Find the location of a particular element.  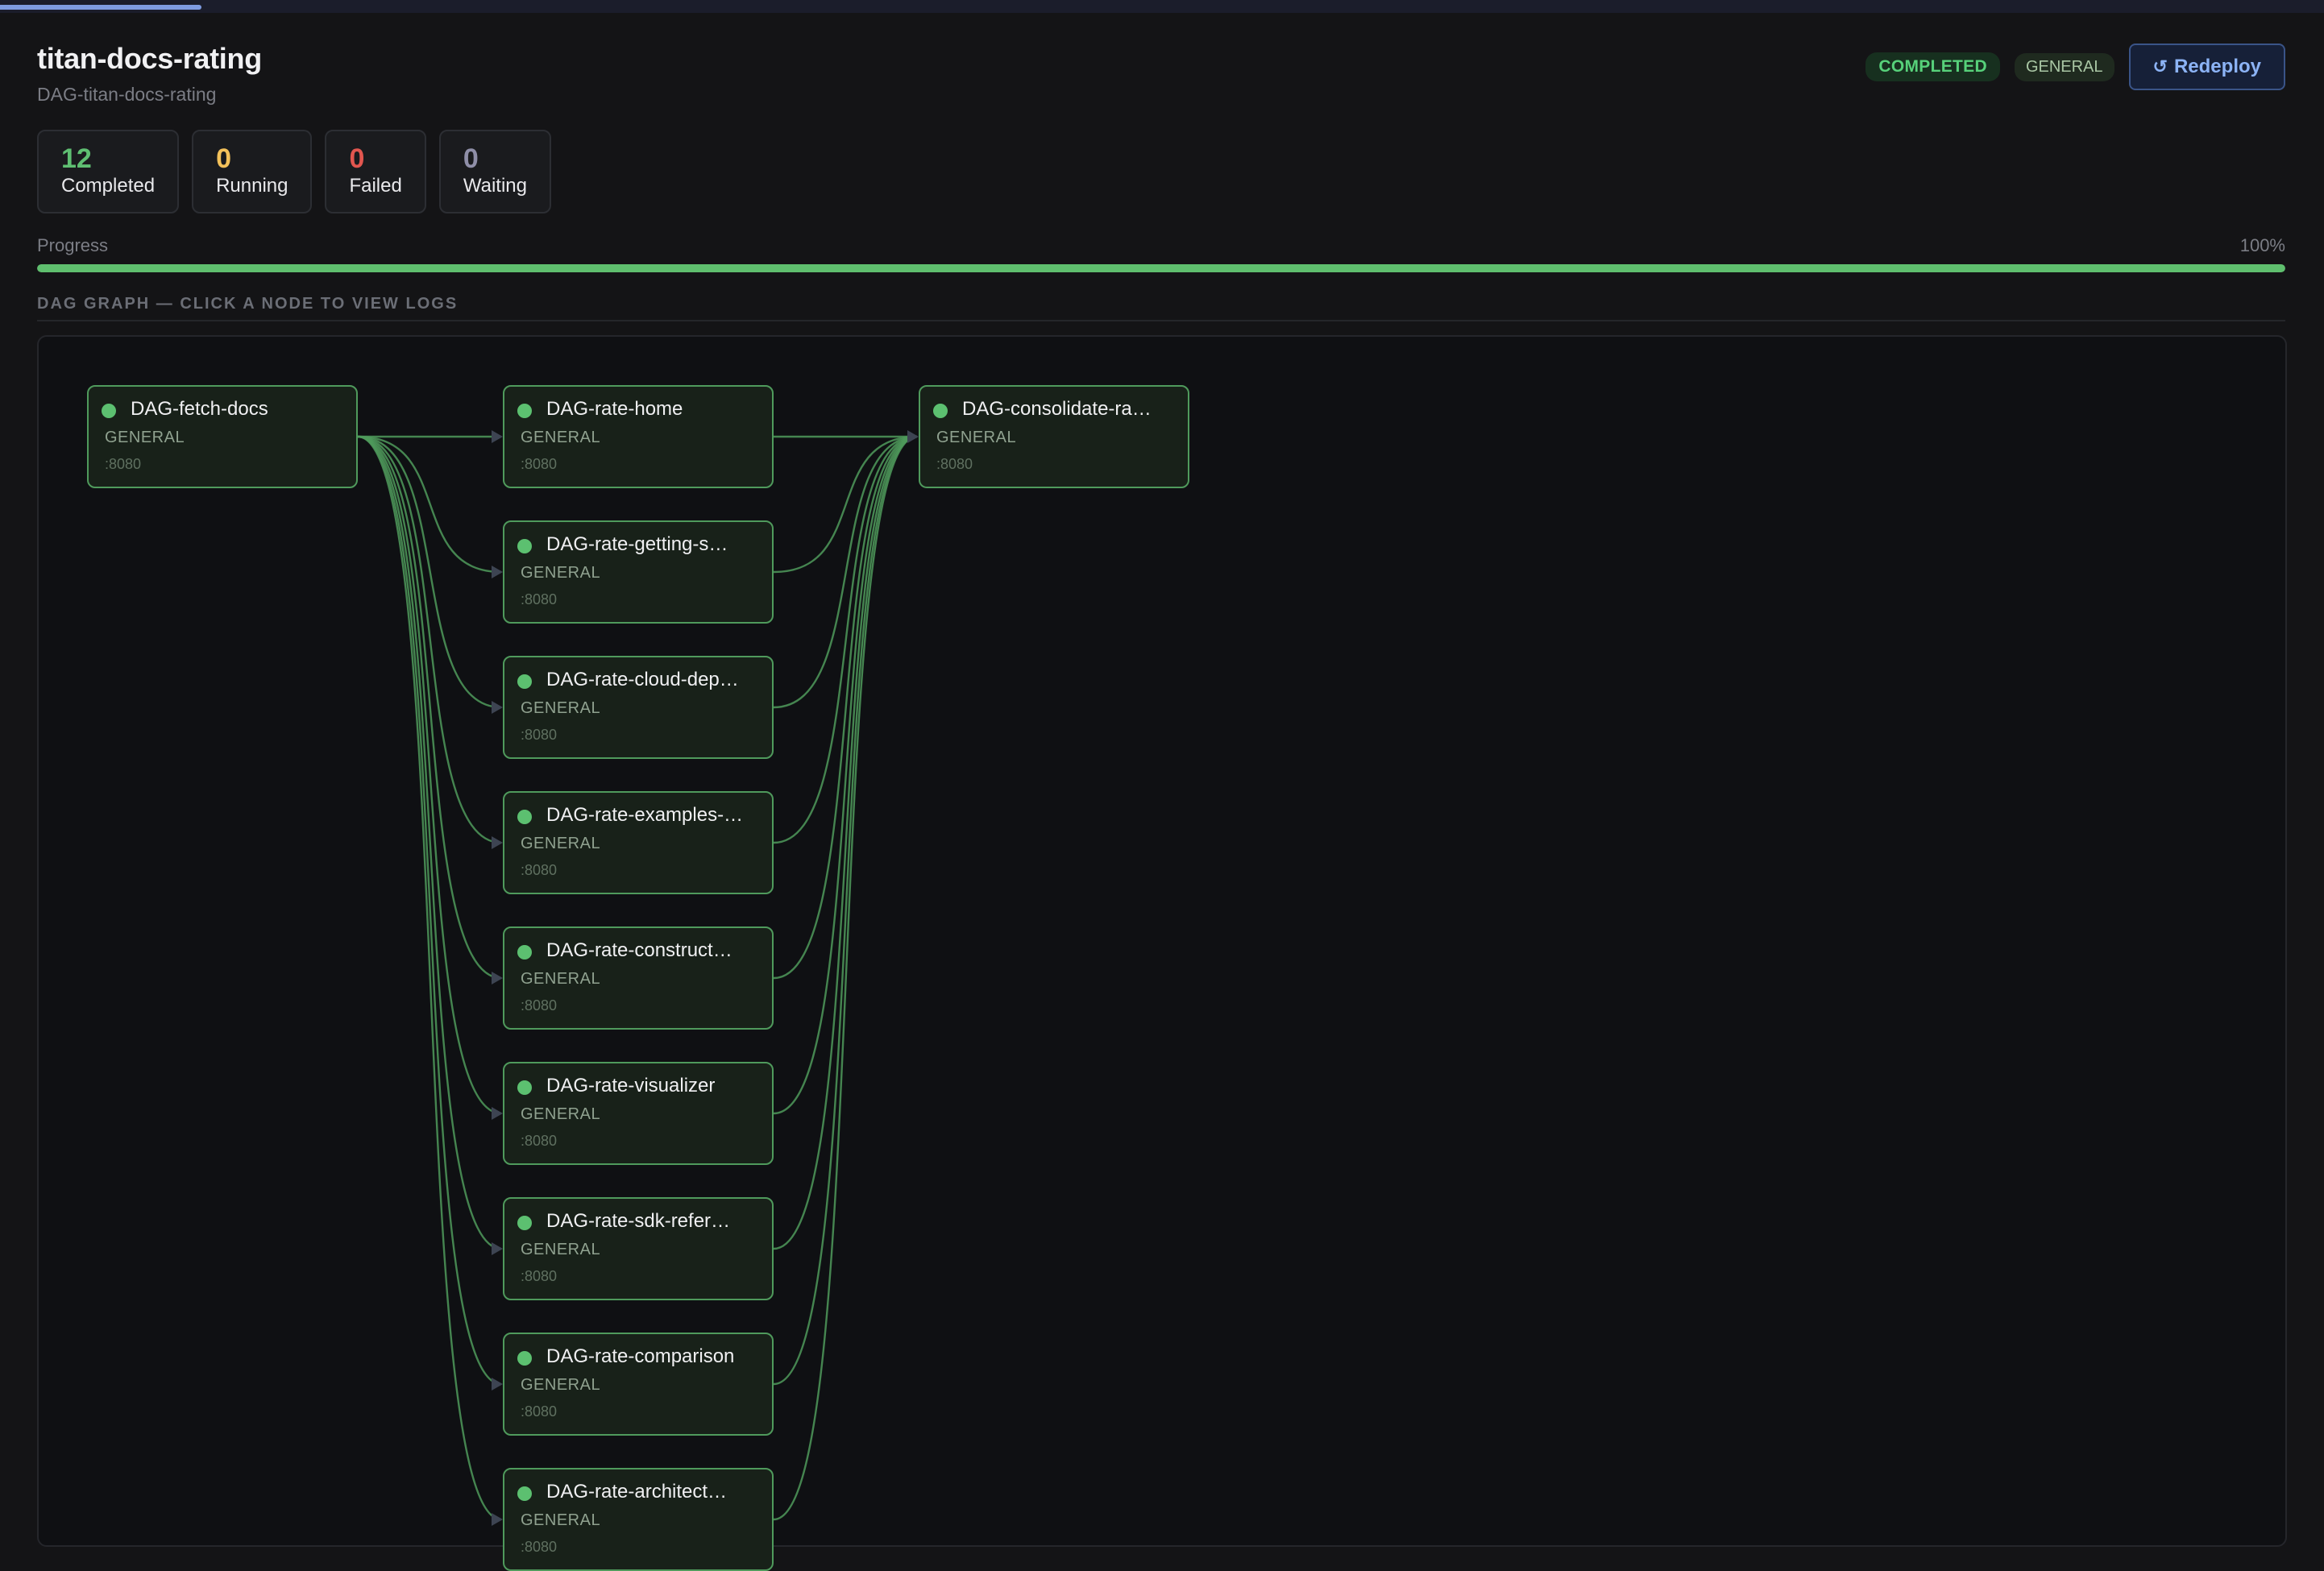

progress-bar is located at coordinates (1161, 268).